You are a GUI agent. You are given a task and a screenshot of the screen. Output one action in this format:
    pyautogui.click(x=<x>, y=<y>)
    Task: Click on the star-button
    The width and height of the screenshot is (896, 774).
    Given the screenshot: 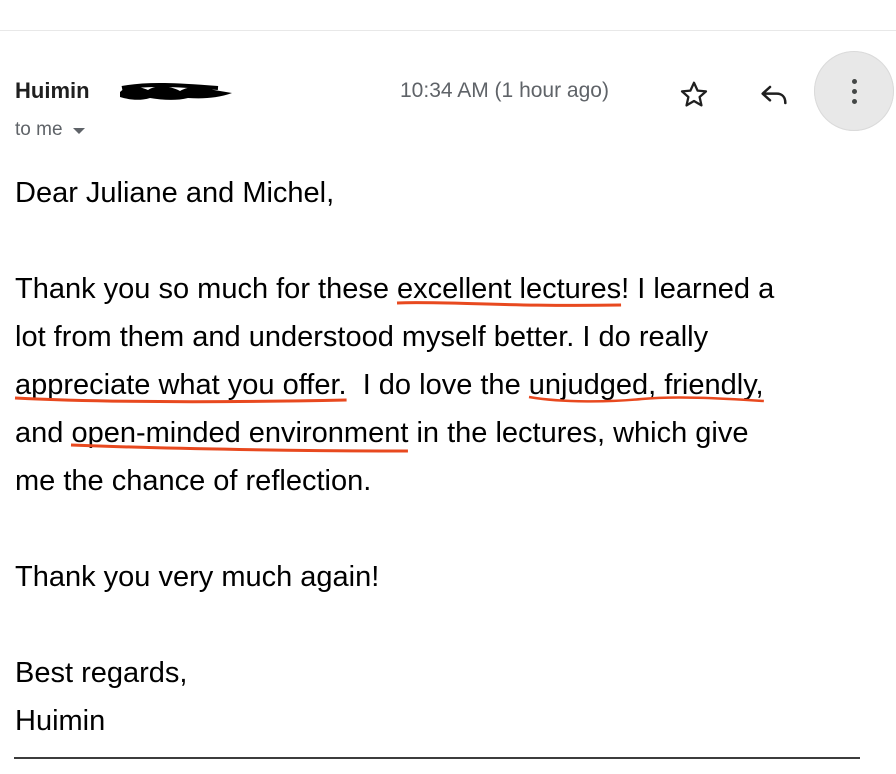 What is the action you would take?
    pyautogui.click(x=694, y=95)
    